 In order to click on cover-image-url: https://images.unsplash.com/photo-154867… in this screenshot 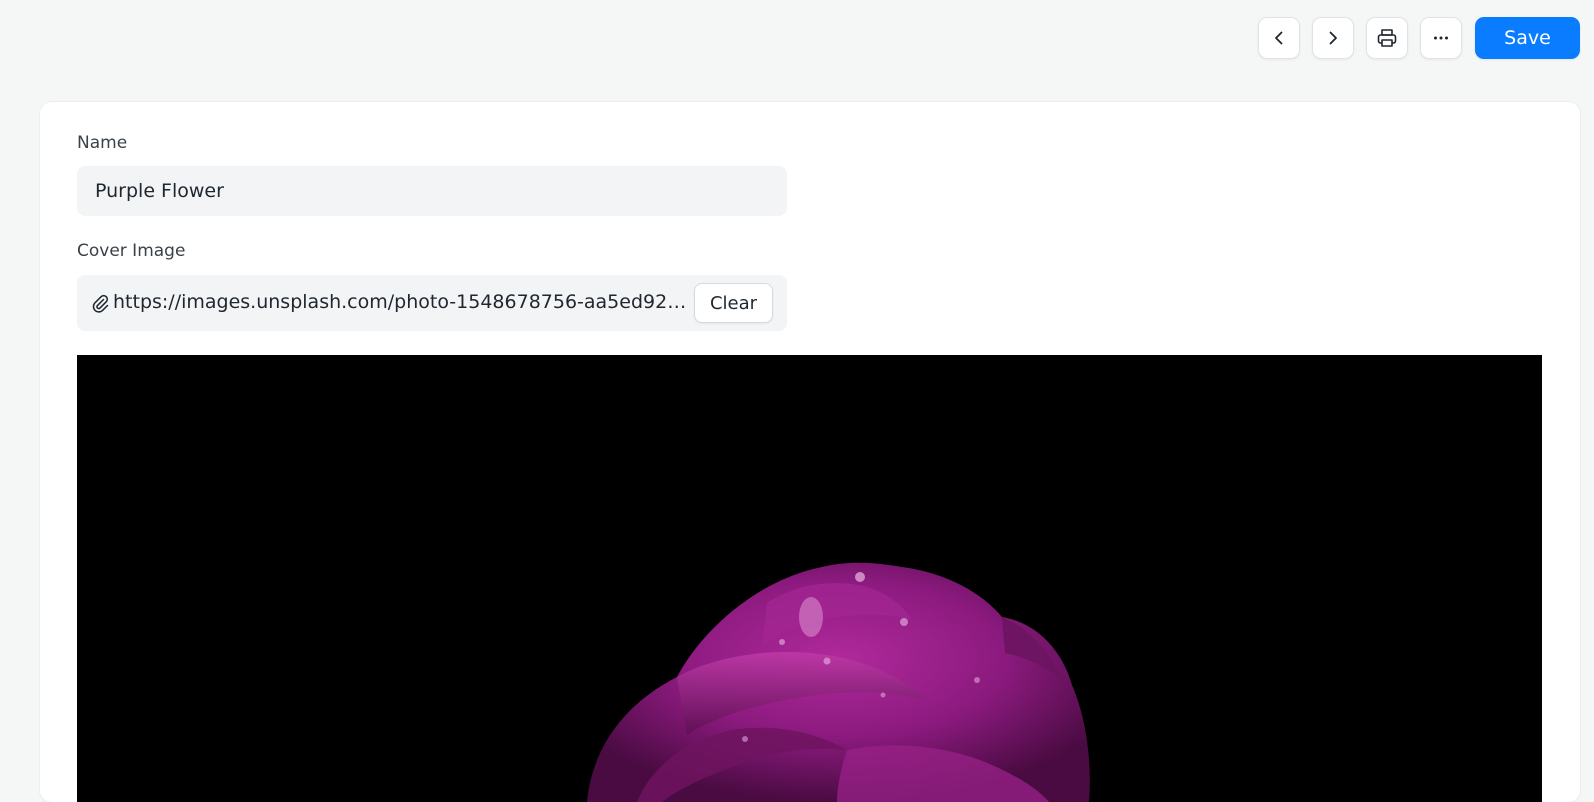, I will do `click(403, 302)`.